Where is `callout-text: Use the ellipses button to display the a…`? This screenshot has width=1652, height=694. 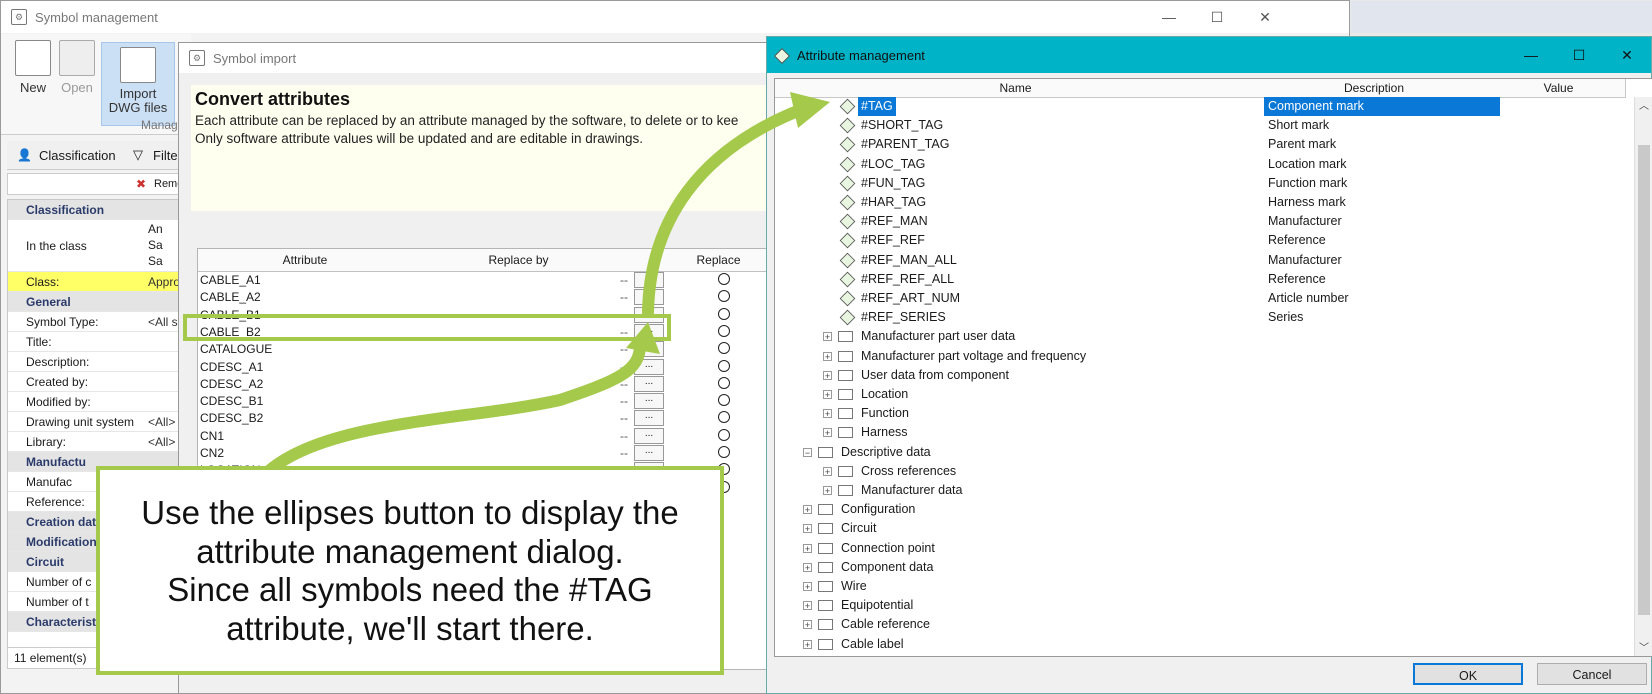 callout-text: Use the ellipses button to display the a… is located at coordinates (410, 571).